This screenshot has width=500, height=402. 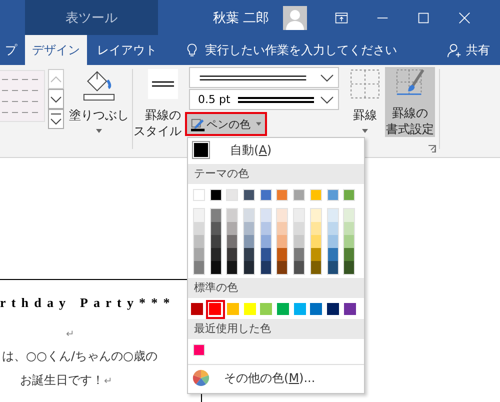 What do you see at coordinates (62, 380) in the screenshot?
I see `paragraph-text: お誕生日です！` at bounding box center [62, 380].